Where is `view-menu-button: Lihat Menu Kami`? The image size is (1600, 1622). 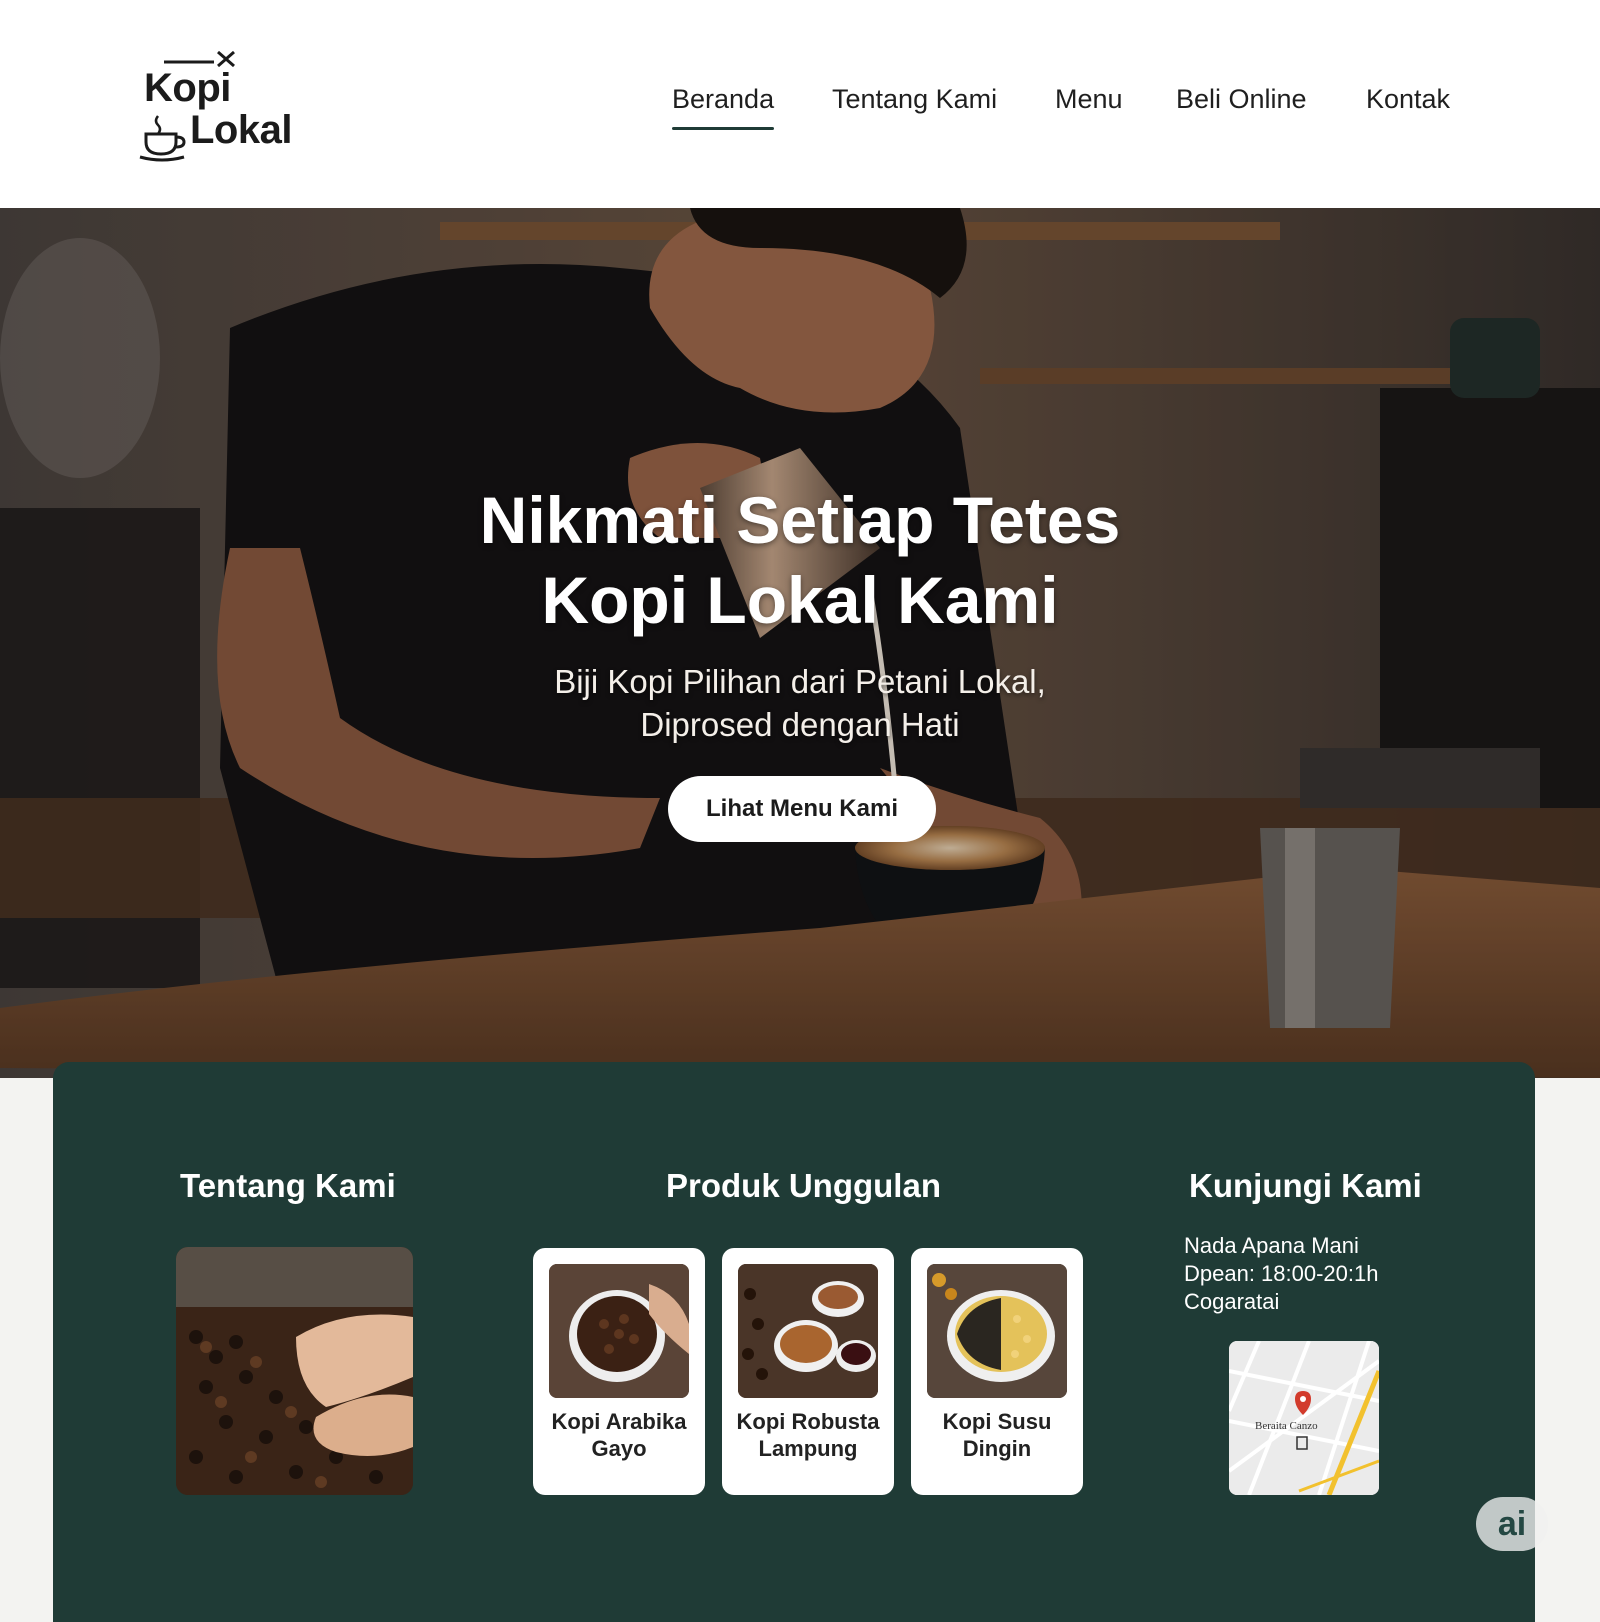 view-menu-button: Lihat Menu Kami is located at coordinates (802, 809).